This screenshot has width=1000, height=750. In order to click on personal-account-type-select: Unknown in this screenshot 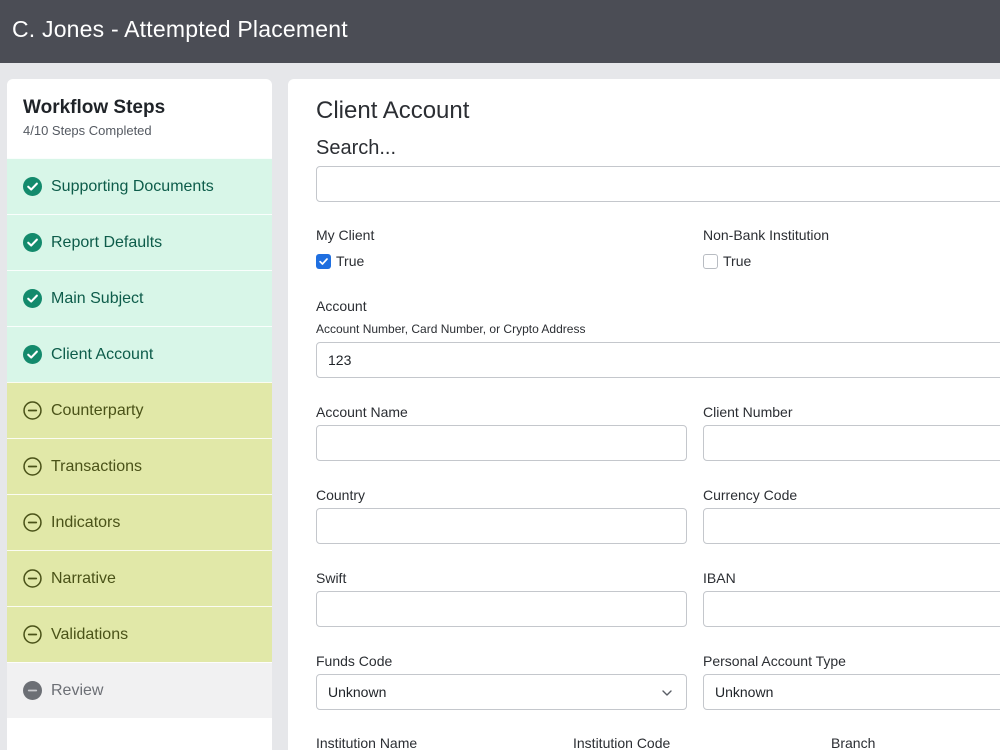, I will do `click(851, 692)`.